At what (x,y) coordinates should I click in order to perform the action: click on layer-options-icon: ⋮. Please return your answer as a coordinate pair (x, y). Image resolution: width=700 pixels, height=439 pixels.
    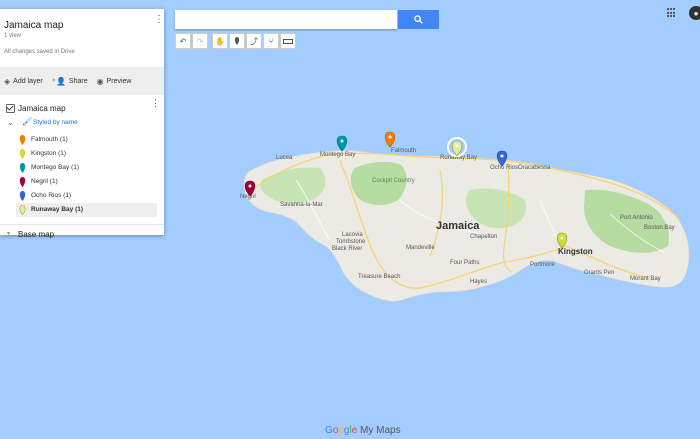
    Looking at the image, I should click on (155, 103).